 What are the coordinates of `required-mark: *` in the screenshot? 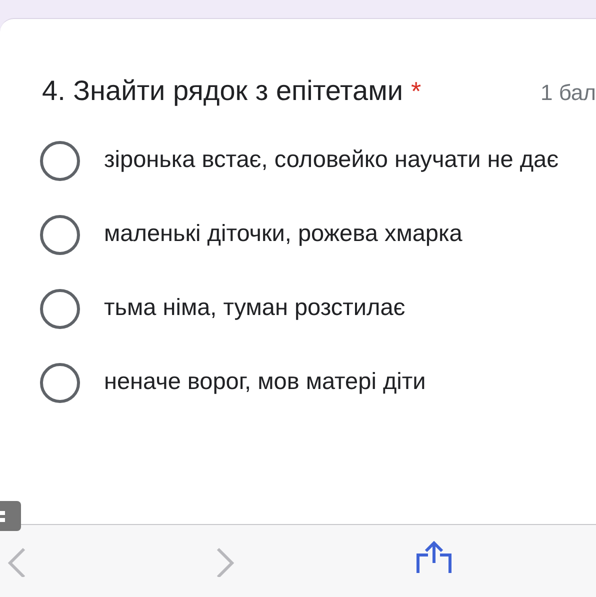 It's located at (416, 91).